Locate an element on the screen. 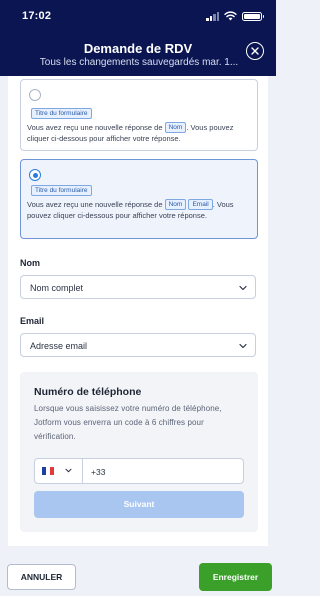 The width and height of the screenshot is (320, 596). nom-select-value: Nom complet is located at coordinates (57, 288).